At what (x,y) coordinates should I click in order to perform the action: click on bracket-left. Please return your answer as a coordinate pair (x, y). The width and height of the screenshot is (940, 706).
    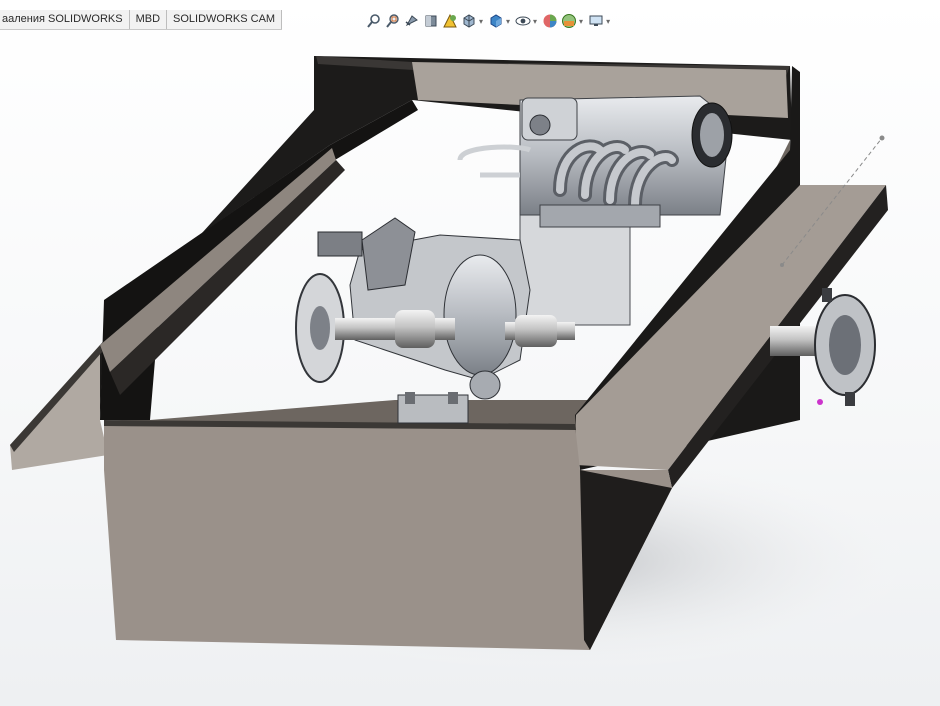
    Looking at the image, I should click on (340, 244).